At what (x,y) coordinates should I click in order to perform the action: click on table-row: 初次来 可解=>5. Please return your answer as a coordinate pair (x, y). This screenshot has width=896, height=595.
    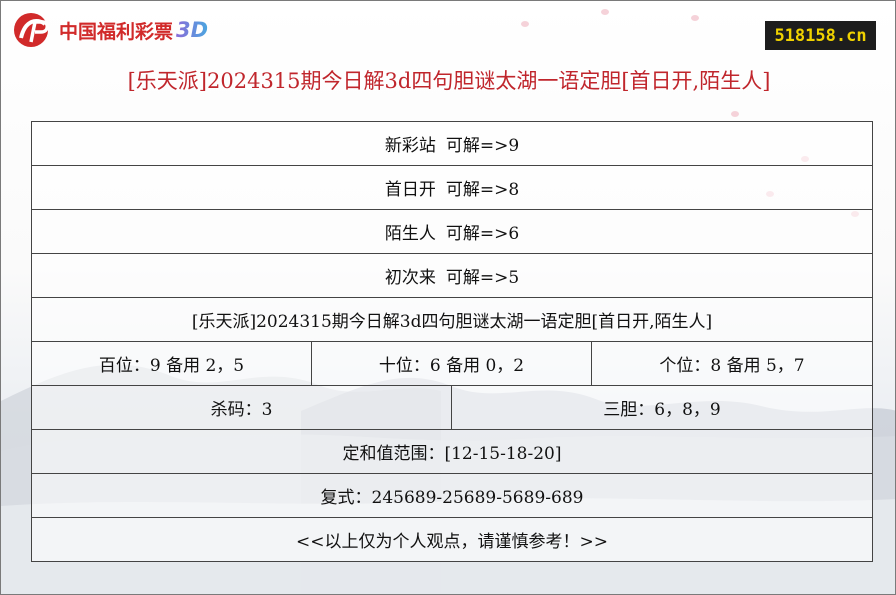
    Looking at the image, I should click on (452, 275).